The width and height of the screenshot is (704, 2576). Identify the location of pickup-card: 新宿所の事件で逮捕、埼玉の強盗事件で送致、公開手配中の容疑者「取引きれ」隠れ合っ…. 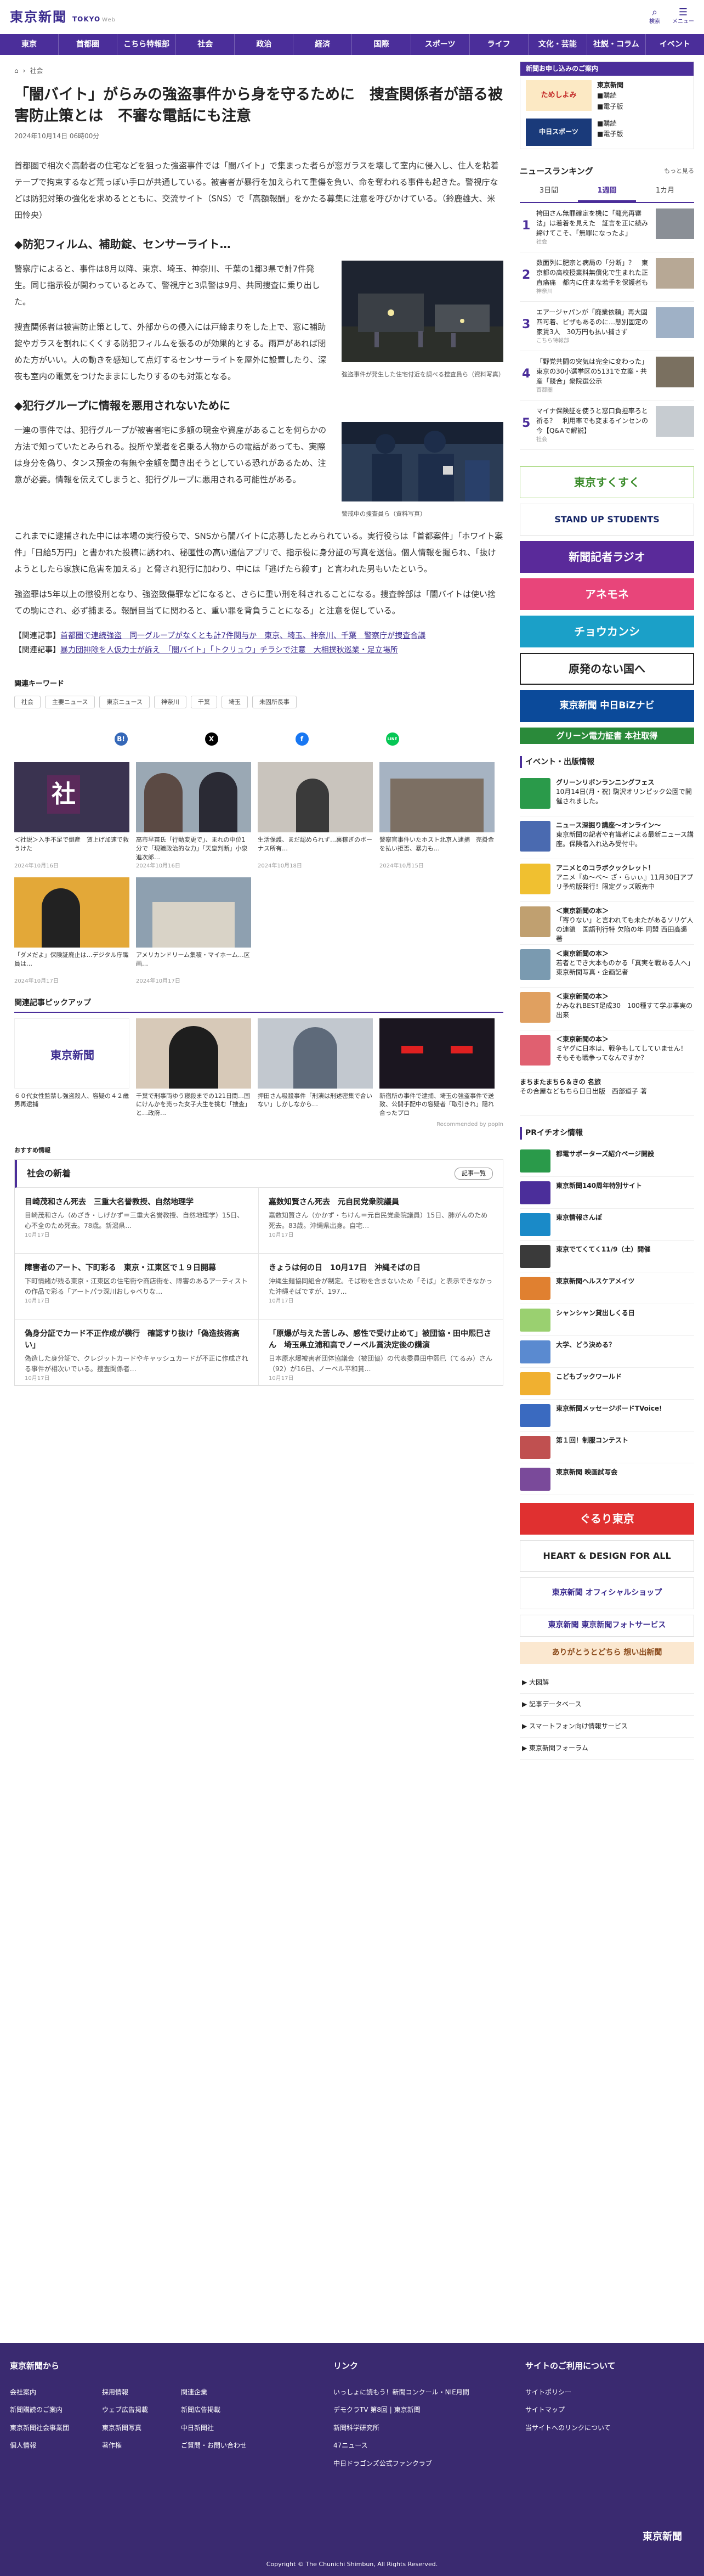
(437, 1068).